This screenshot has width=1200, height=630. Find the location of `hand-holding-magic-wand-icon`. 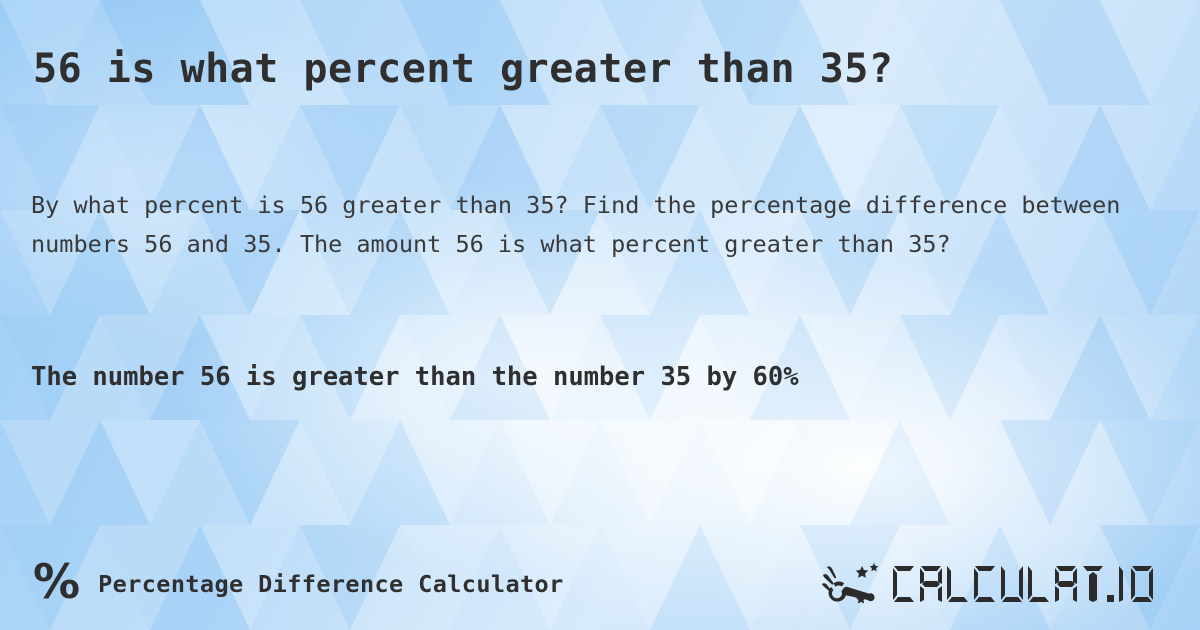

hand-holding-magic-wand-icon is located at coordinates (850, 583).